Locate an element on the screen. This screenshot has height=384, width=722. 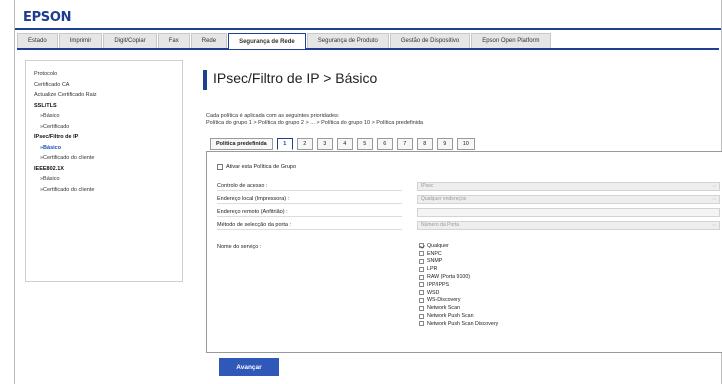
enable-group-policy-row: Ativar esta Política de Grupo is located at coordinates (256, 167).